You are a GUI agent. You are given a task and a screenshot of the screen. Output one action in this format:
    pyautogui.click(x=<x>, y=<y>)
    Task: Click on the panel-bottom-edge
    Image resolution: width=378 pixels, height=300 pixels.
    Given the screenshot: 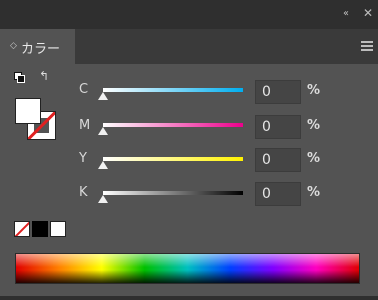 What is the action you would take?
    pyautogui.click(x=189, y=298)
    